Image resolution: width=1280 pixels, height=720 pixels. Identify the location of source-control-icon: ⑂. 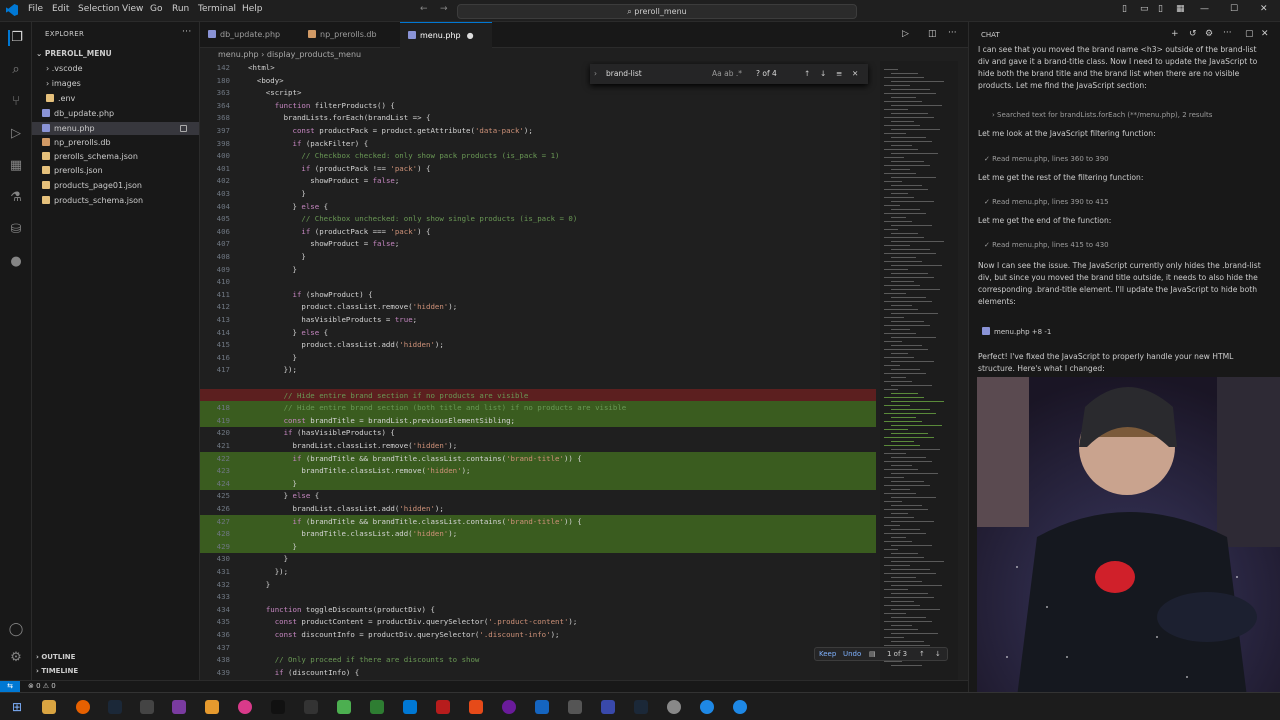
(16, 102).